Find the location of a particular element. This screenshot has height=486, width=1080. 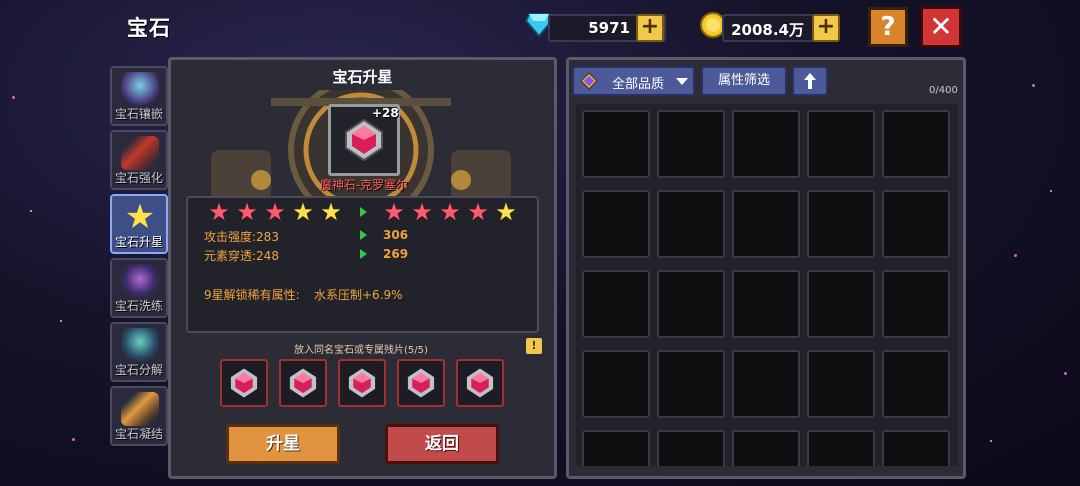

quality-filter-label: 全部品质 is located at coordinates (638, 84).